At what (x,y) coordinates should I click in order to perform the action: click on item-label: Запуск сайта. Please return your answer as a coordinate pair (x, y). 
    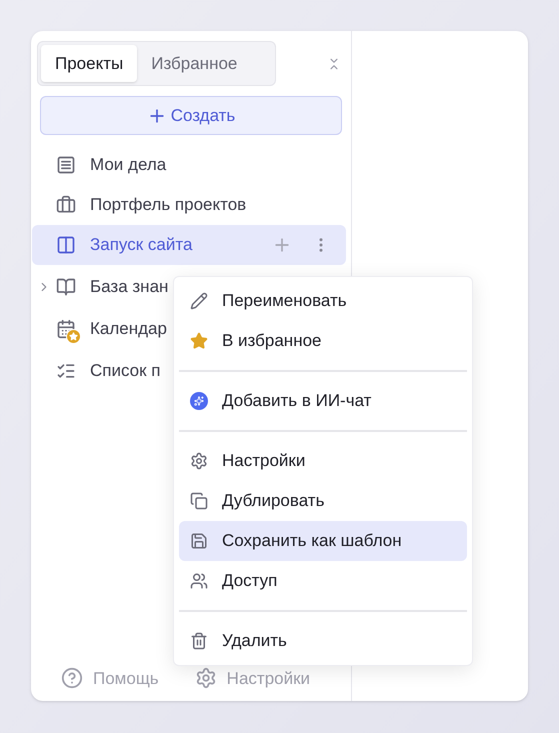
    Looking at the image, I should click on (141, 245).